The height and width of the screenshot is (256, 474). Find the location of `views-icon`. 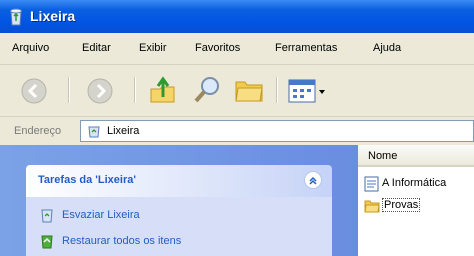

views-icon is located at coordinates (308, 92).